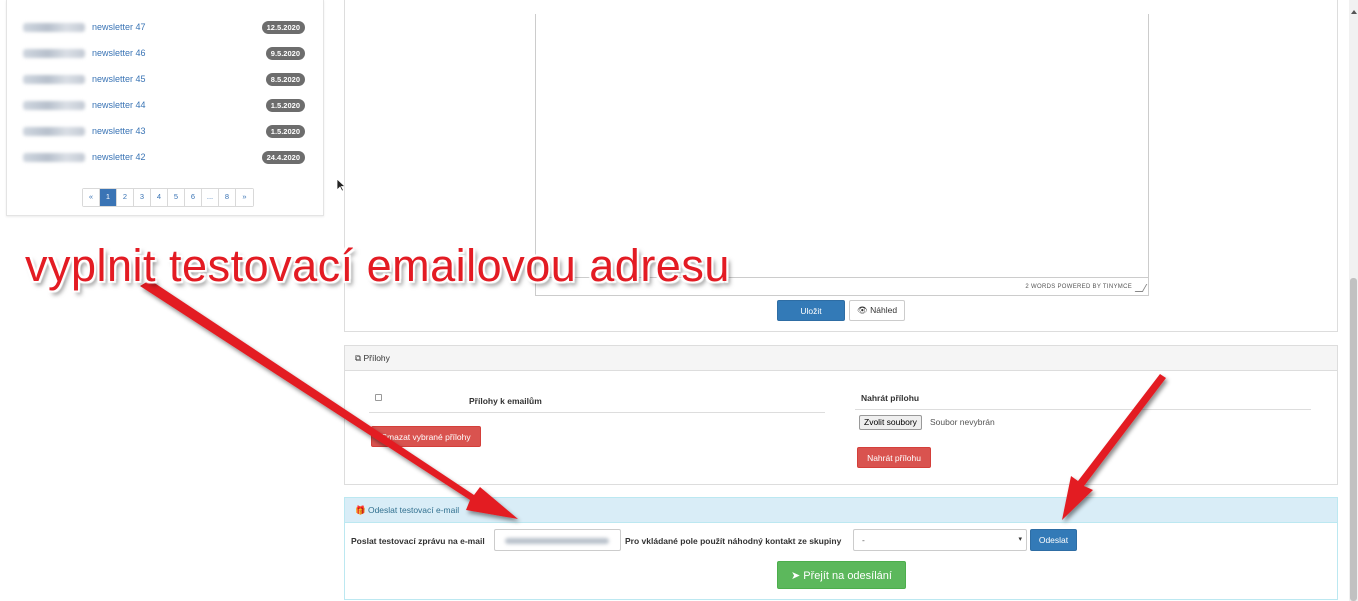  What do you see at coordinates (1354, 12) in the screenshot?
I see `scroll-up-icon` at bounding box center [1354, 12].